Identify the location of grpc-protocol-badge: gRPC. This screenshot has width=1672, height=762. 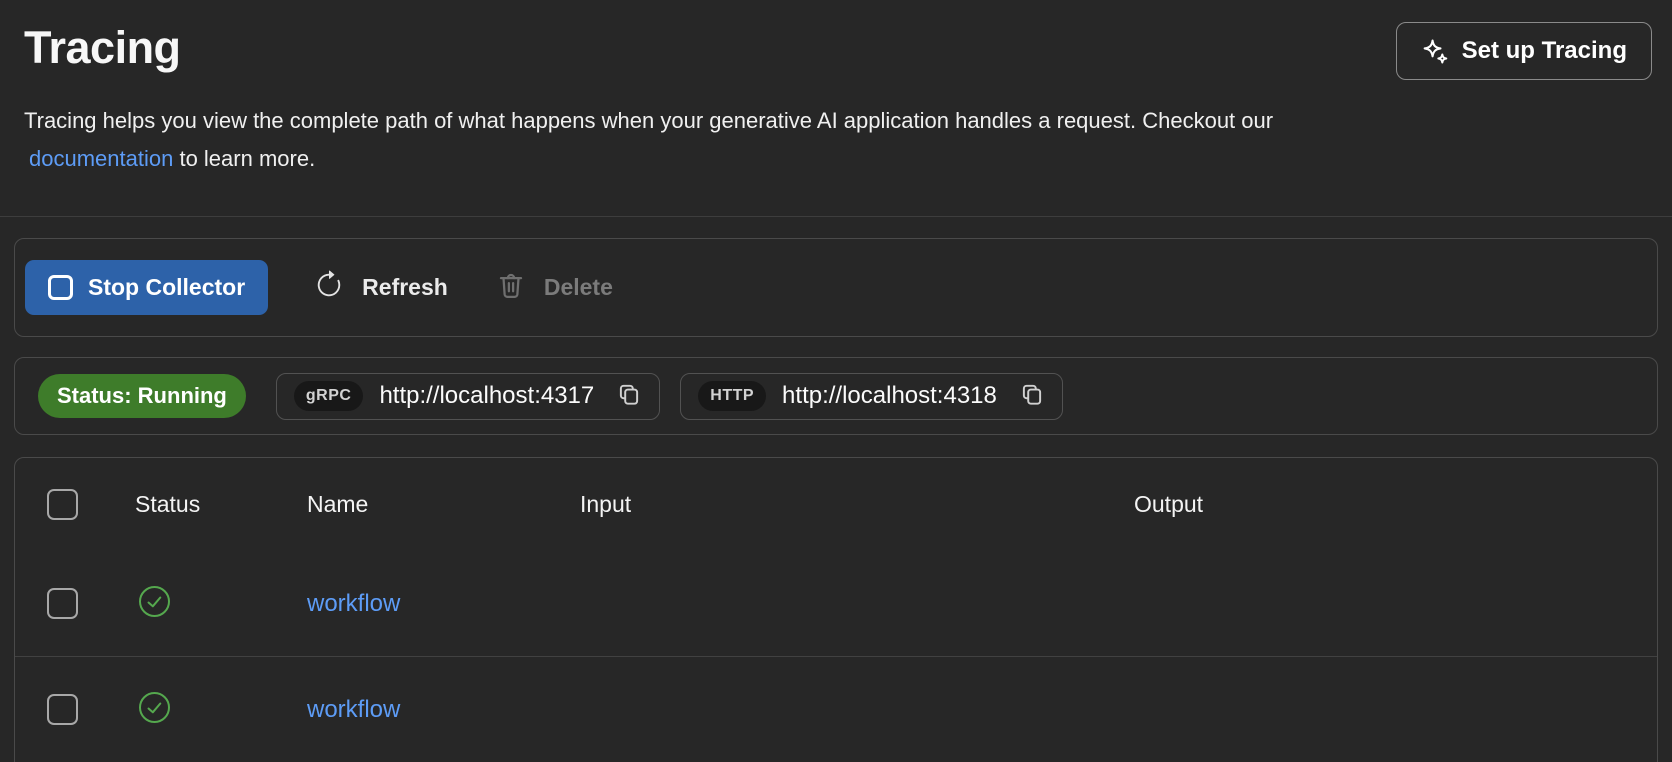
(328, 396).